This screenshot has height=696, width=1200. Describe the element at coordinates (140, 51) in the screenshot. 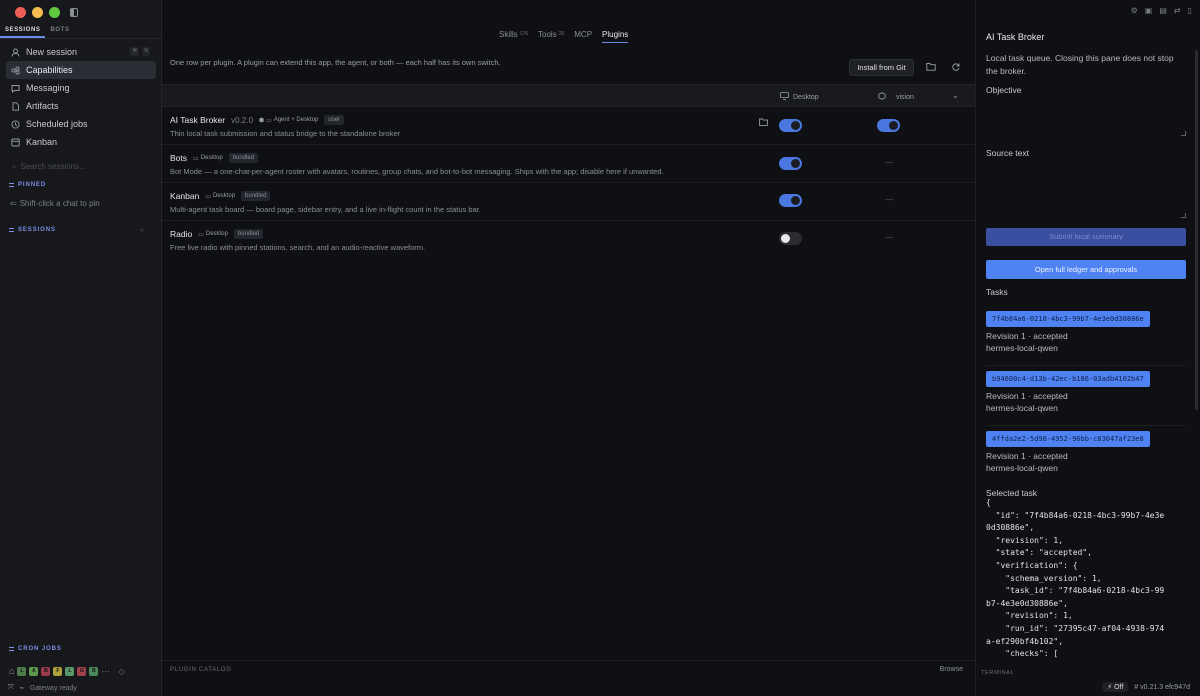

I see `shortcut-hint: ⌘ N` at that location.